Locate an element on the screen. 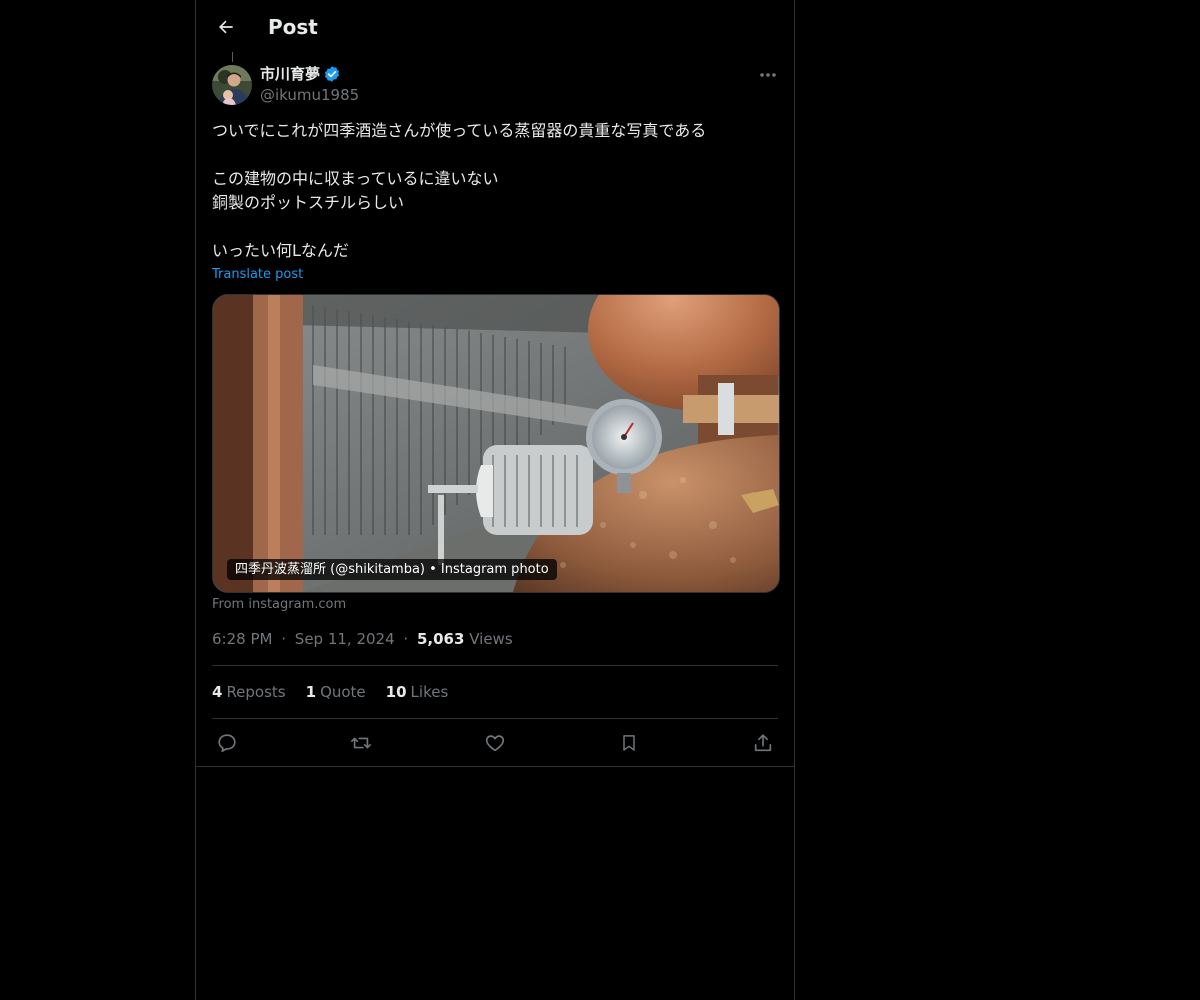 The width and height of the screenshot is (1200, 1000). media-caption: 四季丹波蒸溜所 (@shikitamba) • Instagram photo is located at coordinates (392, 569).